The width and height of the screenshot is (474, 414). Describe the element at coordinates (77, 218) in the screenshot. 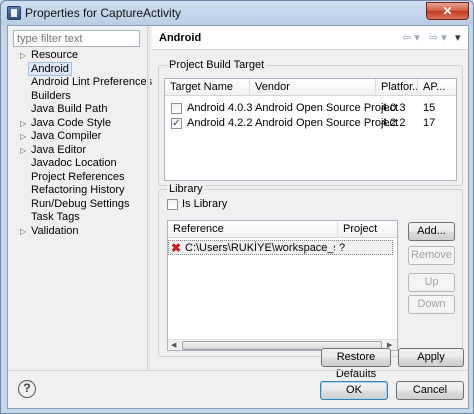

I see `tree-item-task-tags: Task Tags` at that location.